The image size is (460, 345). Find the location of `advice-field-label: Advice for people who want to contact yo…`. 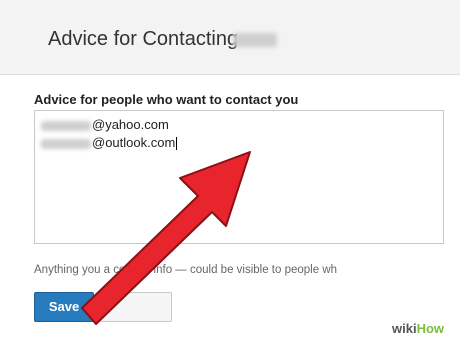

advice-field-label: Advice for people who want to contact yo… is located at coordinates (166, 99).